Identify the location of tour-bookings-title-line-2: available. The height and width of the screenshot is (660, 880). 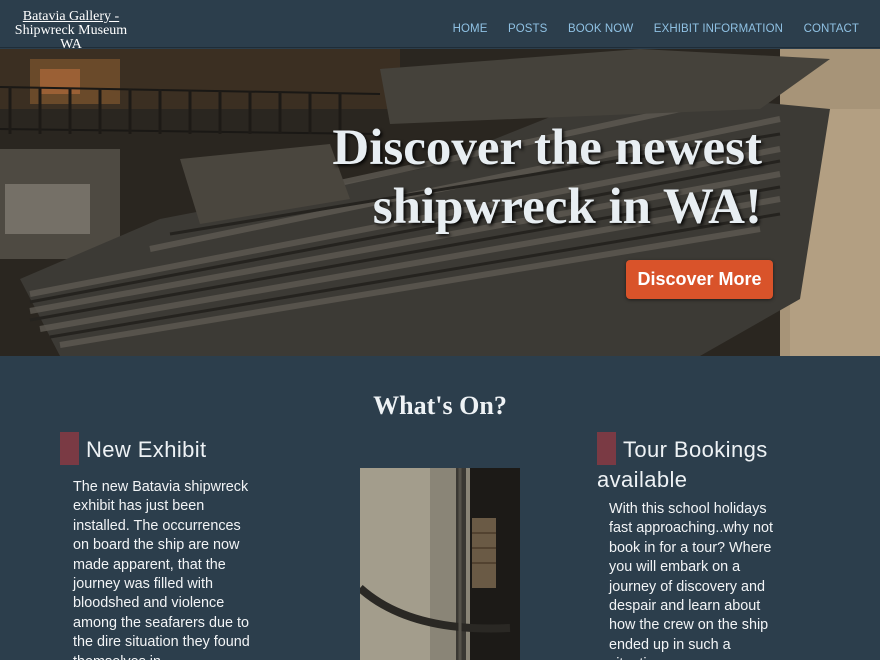
(642, 479).